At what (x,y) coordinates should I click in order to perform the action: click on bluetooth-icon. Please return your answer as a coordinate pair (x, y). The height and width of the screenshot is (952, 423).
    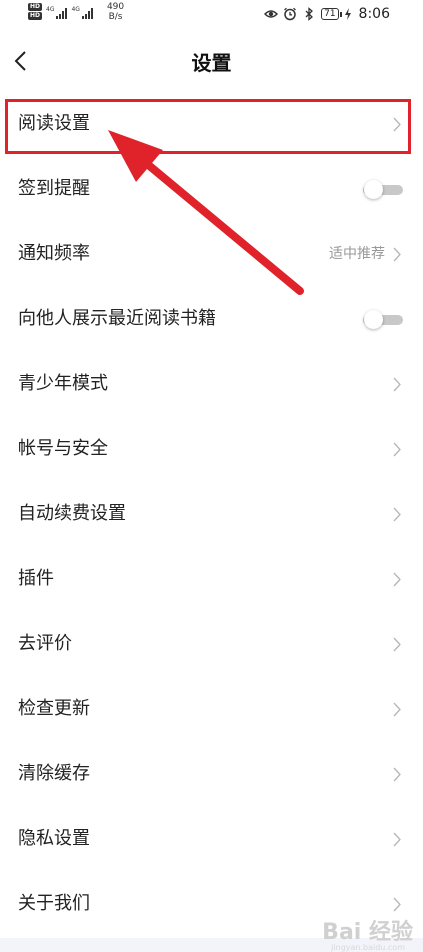
    Looking at the image, I should click on (309, 14).